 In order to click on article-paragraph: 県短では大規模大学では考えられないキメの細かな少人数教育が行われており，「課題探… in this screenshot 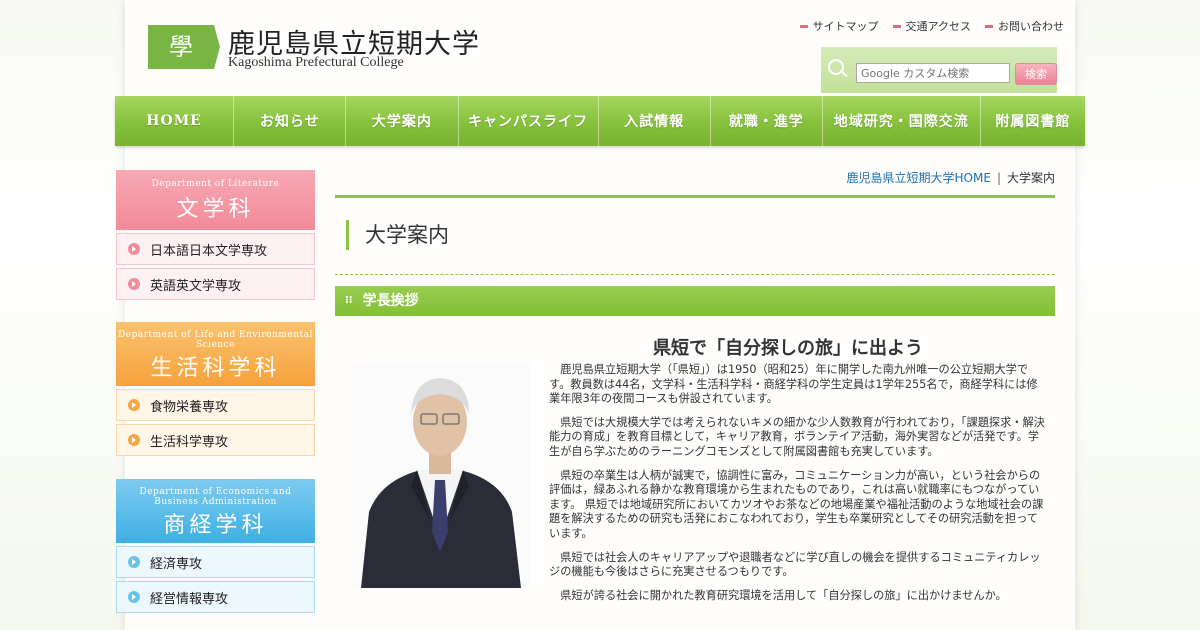, I will do `click(797, 436)`.